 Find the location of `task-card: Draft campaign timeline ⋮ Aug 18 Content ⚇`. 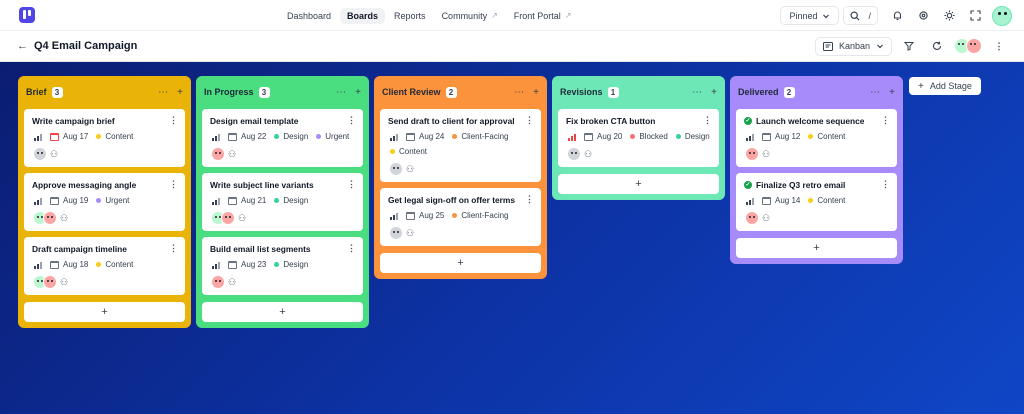

task-card: Draft campaign timeline ⋮ Aug 18 Content ⚇ is located at coordinates (104, 266).